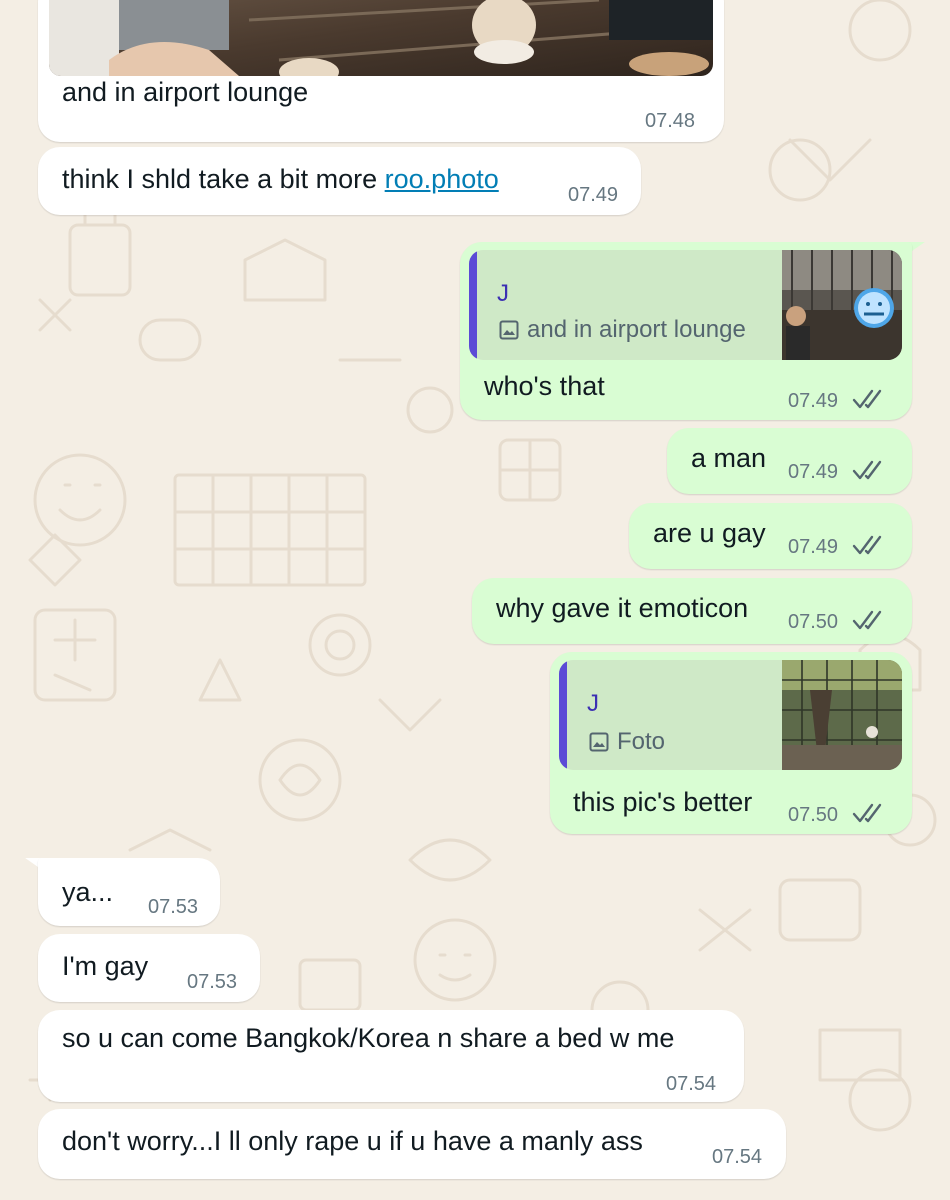 The image size is (950, 1200). Describe the element at coordinates (730, 715) in the screenshot. I see `quoted-message: J Foto` at that location.